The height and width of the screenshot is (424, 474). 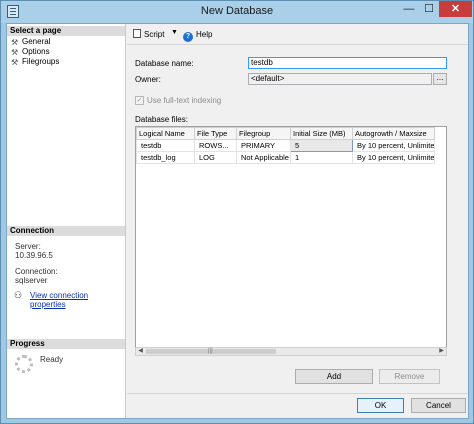 What do you see at coordinates (165, 145) in the screenshot?
I see `cell-logical-name: testdb` at bounding box center [165, 145].